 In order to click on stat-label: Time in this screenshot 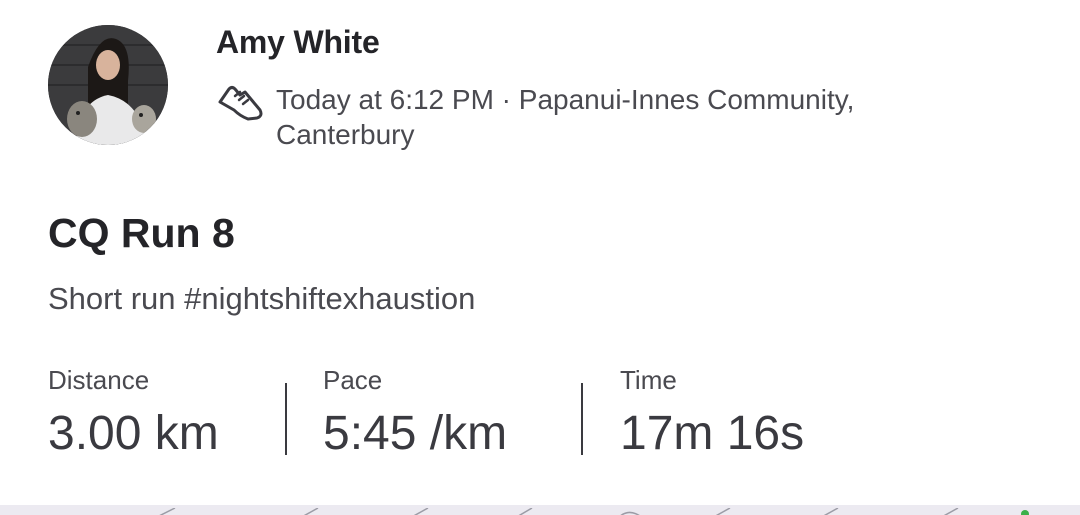, I will do `click(648, 380)`.